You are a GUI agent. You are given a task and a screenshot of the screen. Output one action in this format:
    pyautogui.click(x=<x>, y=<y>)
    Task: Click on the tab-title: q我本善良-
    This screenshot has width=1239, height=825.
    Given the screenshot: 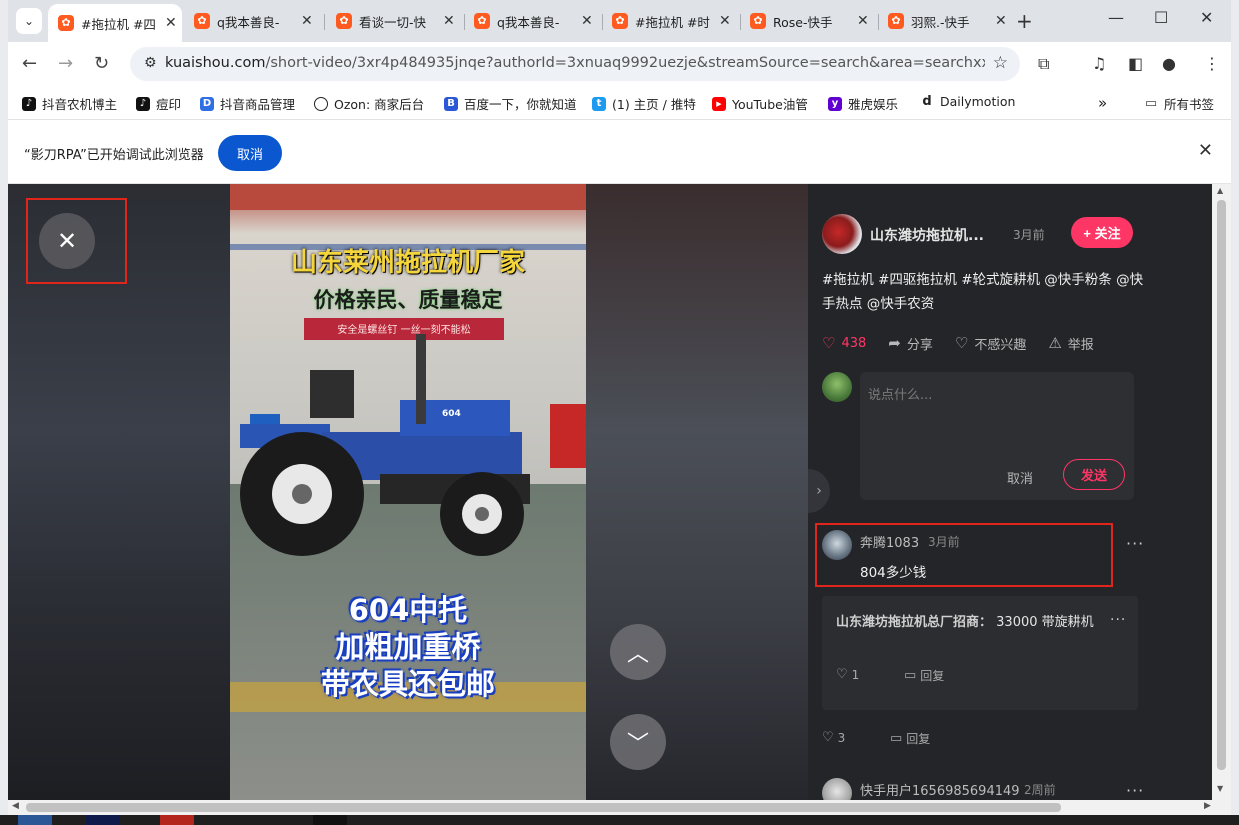 What is the action you would take?
    pyautogui.click(x=248, y=22)
    